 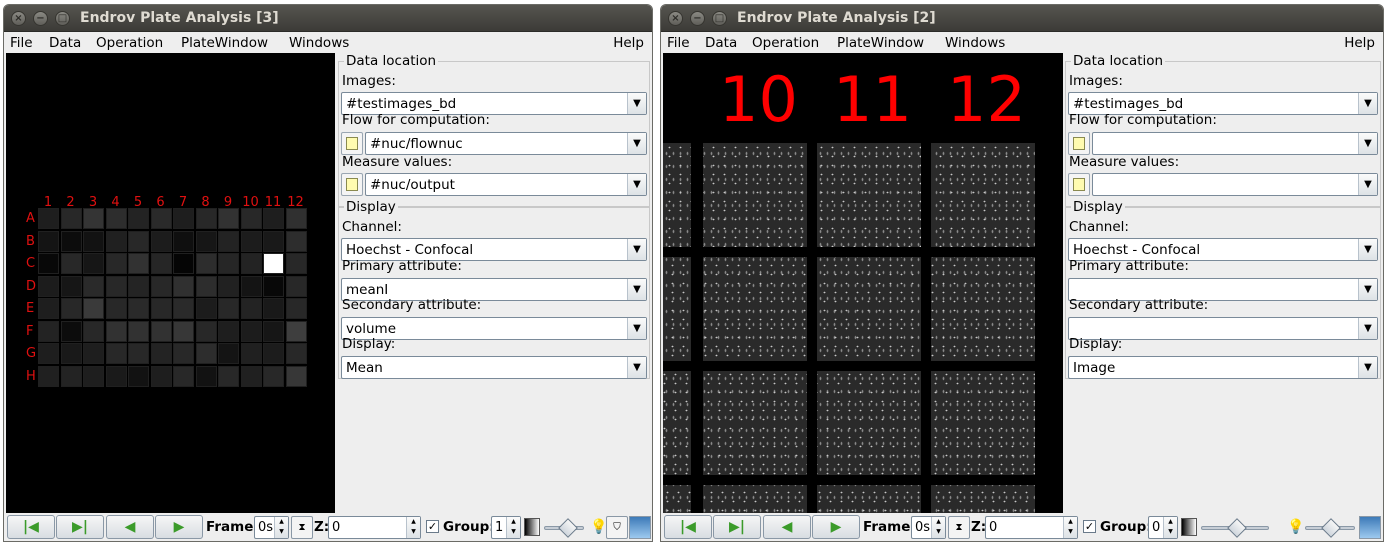 What do you see at coordinates (251, 263) in the screenshot?
I see `well-C10` at bounding box center [251, 263].